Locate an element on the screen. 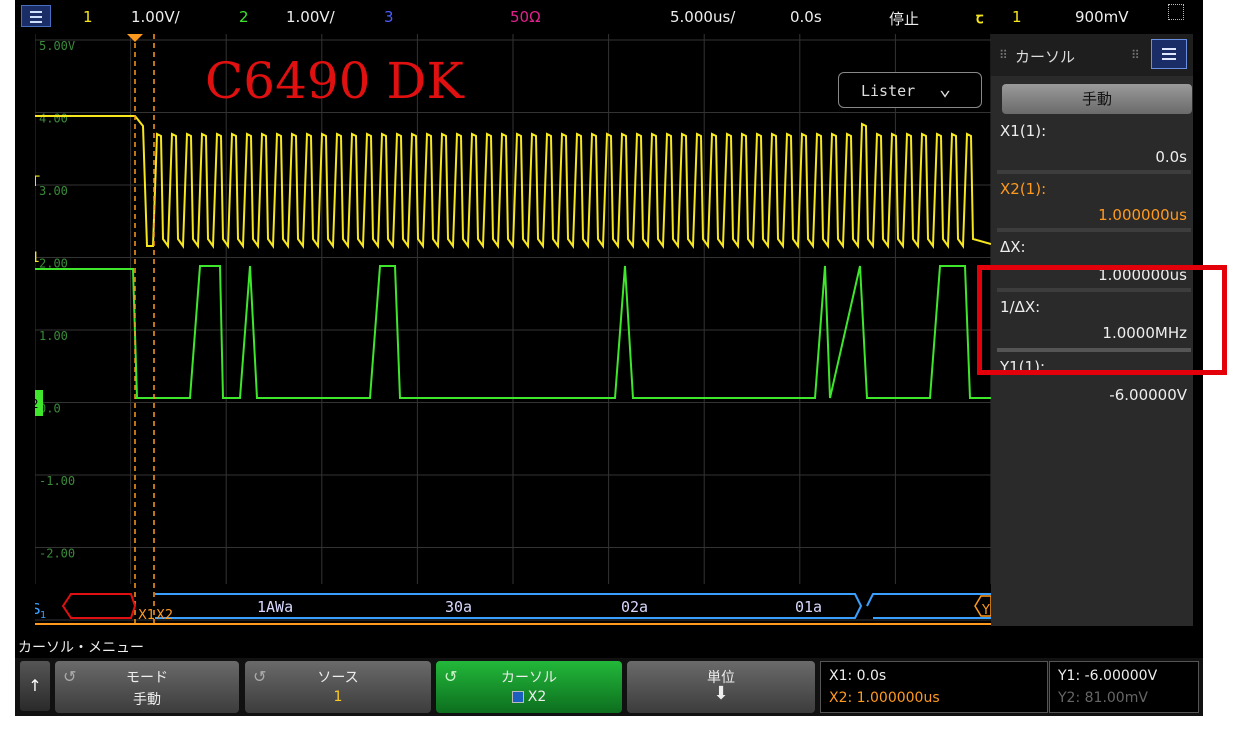 The width and height of the screenshot is (1242, 731). cursor-softkey-value-wrap: X2 is located at coordinates (529, 697).